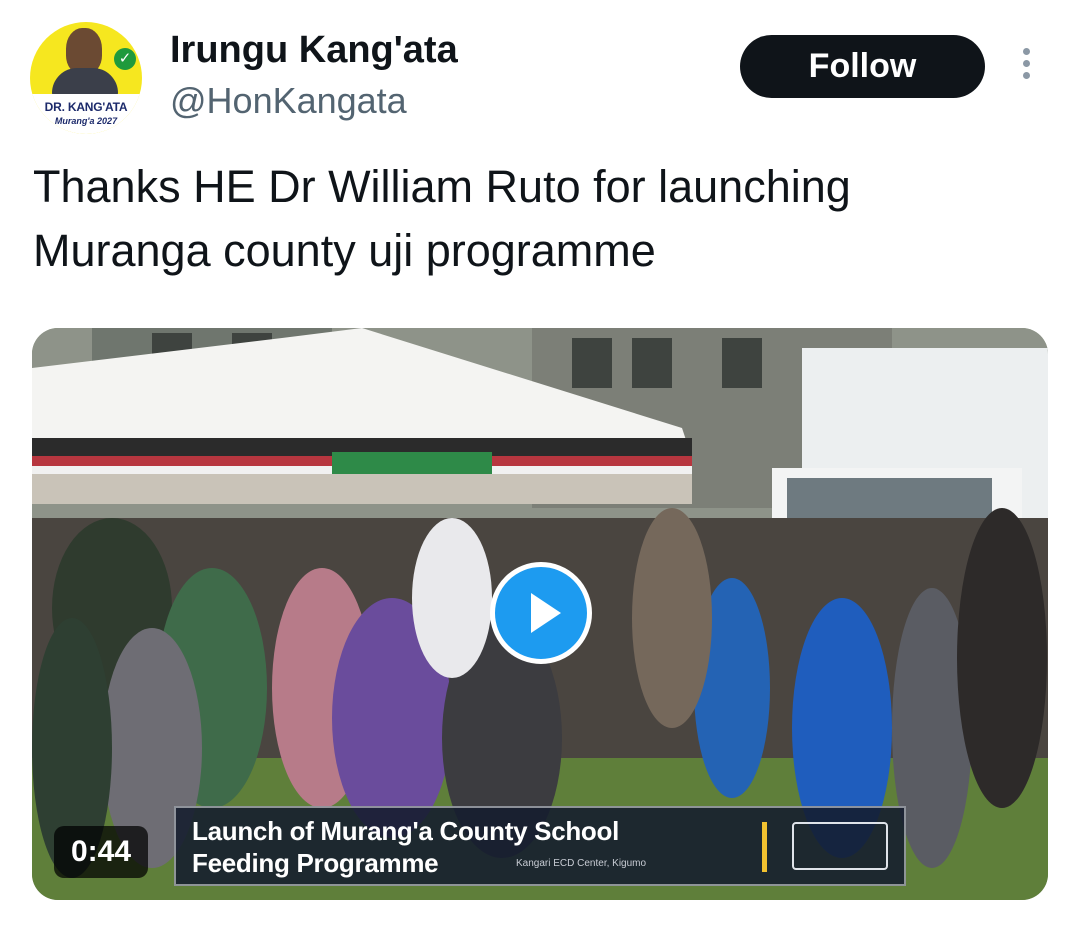 The image size is (1080, 948). Describe the element at coordinates (764, 847) in the screenshot. I see `banner-divider` at that location.